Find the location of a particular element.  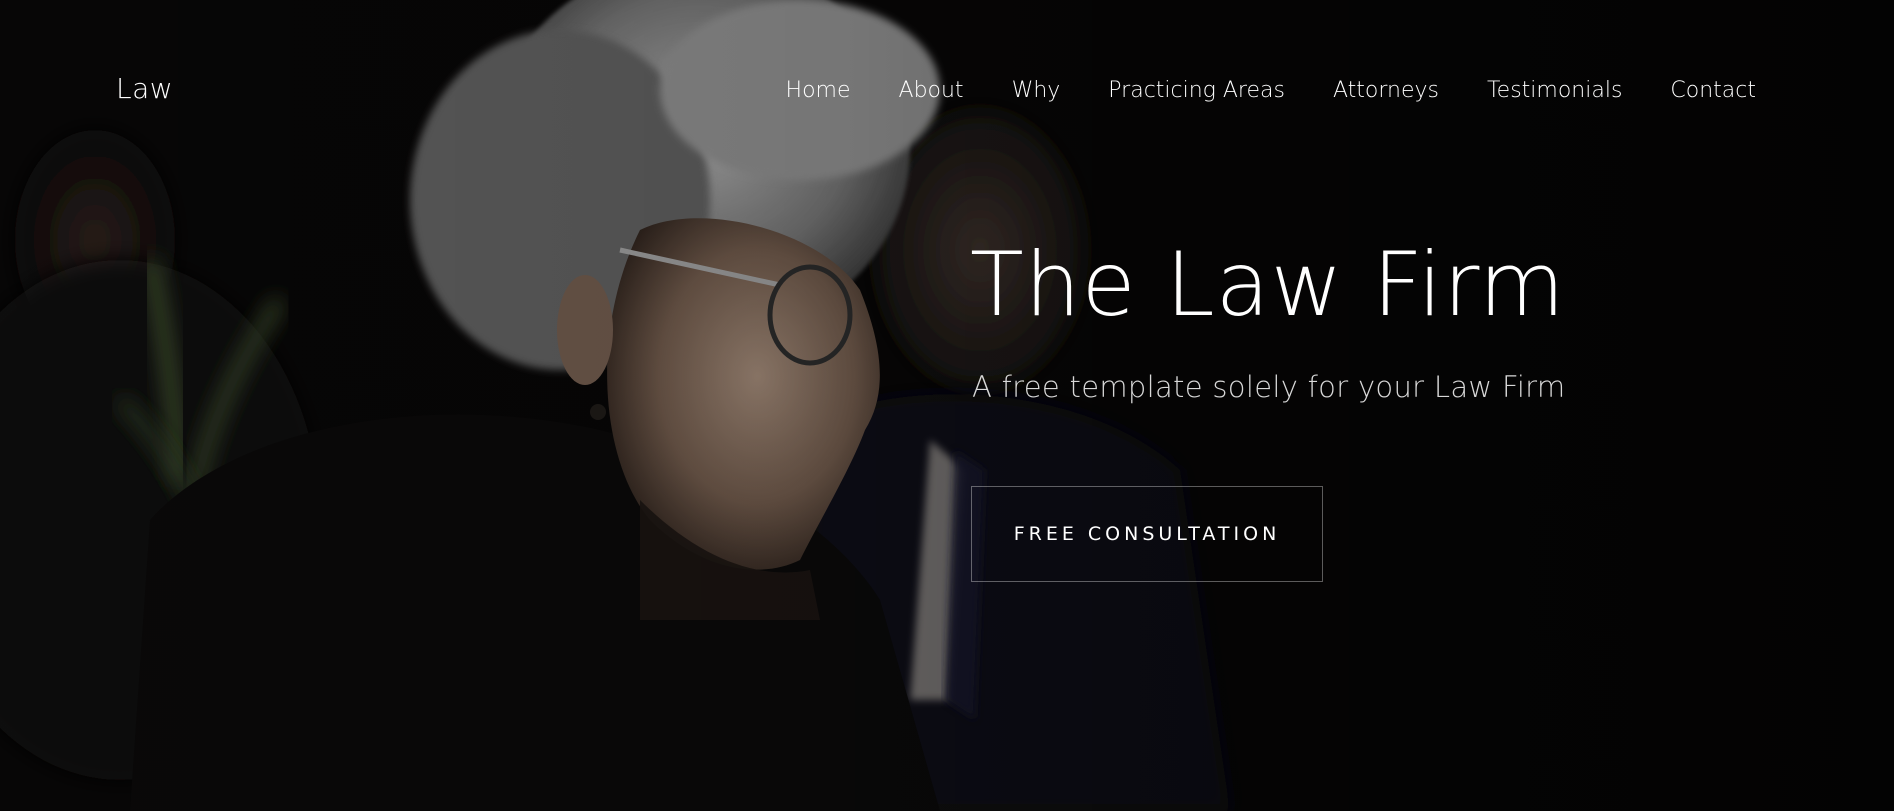

nav-link-testimonials: Testimonials is located at coordinates (1554, 90).